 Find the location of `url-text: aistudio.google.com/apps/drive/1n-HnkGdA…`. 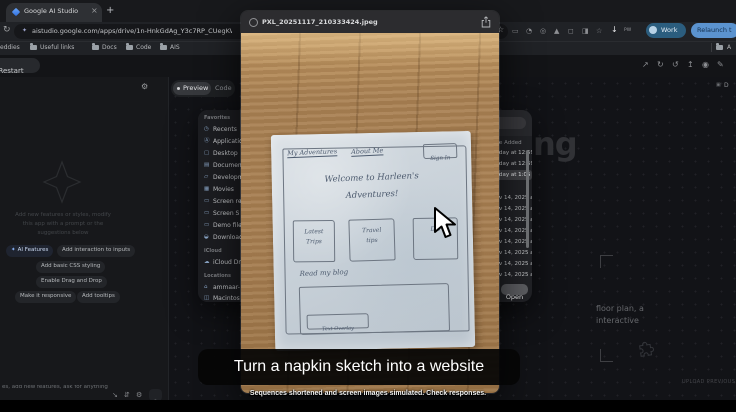

url-text: aistudio.google.com/apps/drive/1n-HnkGdA… is located at coordinates (132, 31).